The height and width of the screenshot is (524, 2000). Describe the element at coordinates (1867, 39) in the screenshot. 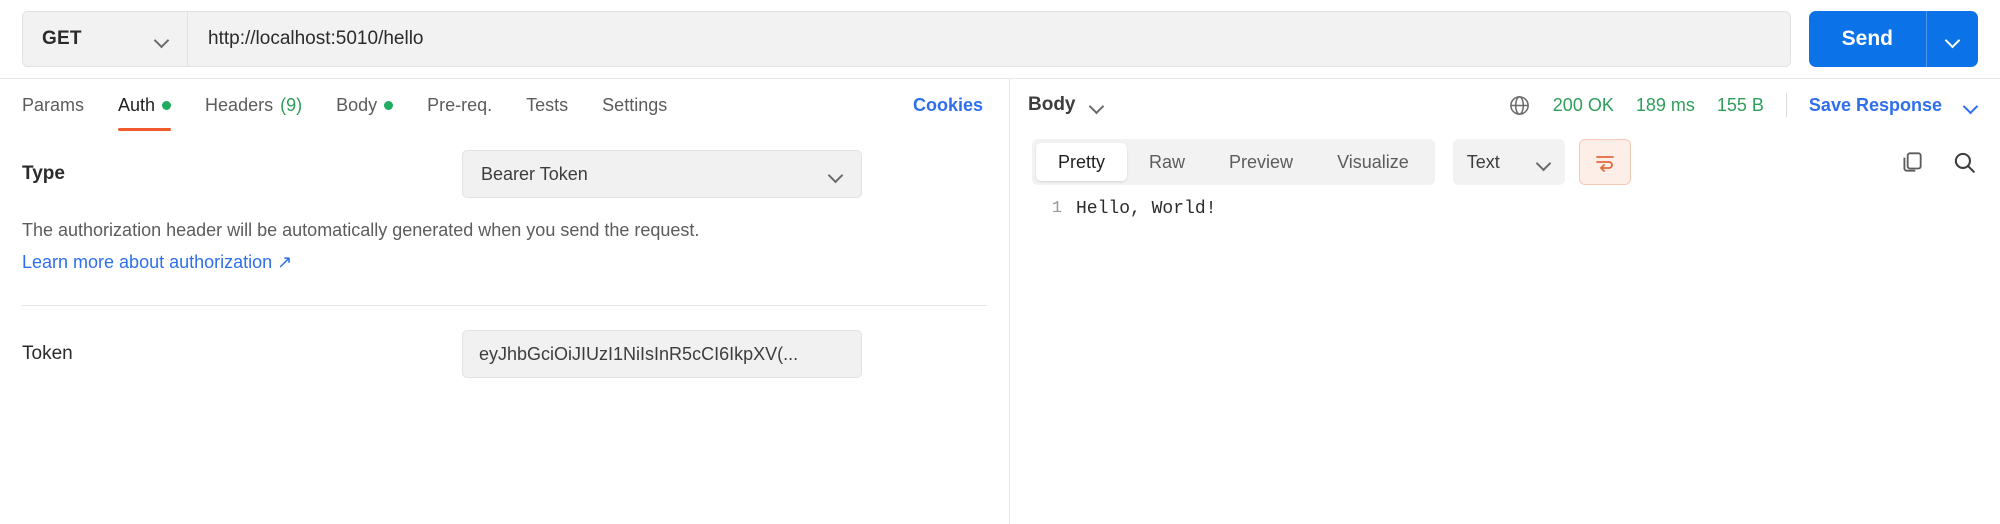

I see `send-button: Send` at that location.